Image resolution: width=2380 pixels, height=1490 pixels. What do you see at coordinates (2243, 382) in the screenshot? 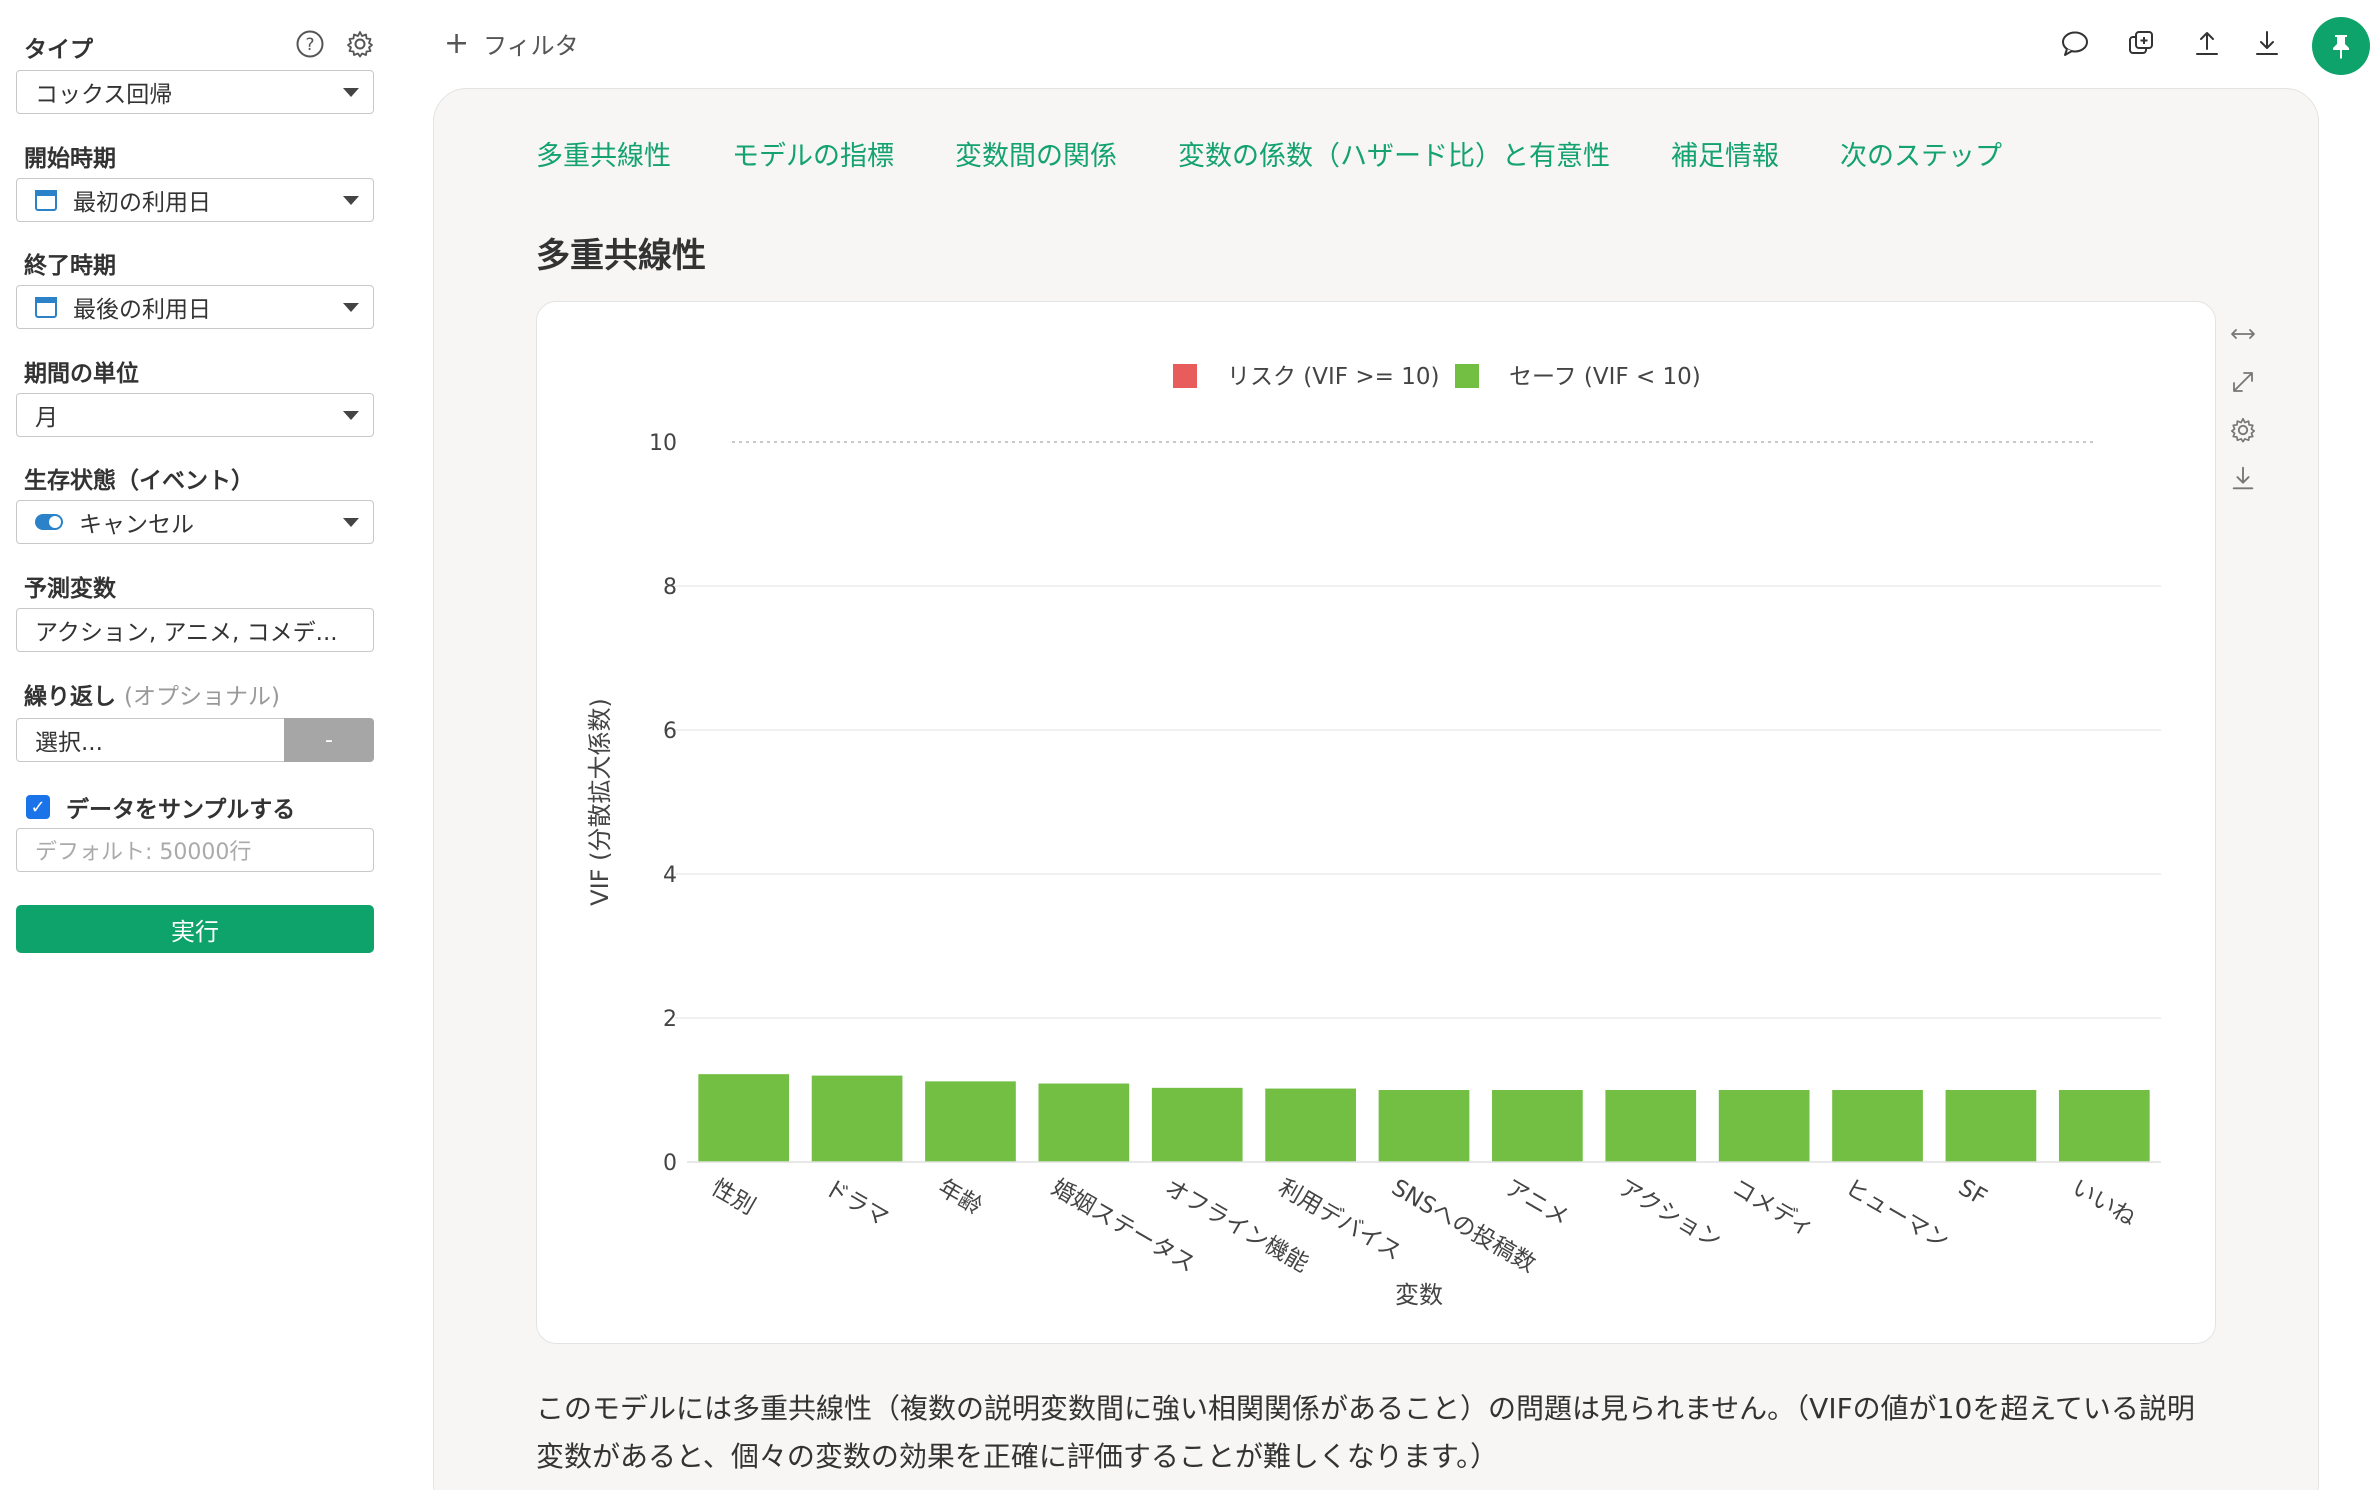
I see `fullscreen-icon` at bounding box center [2243, 382].